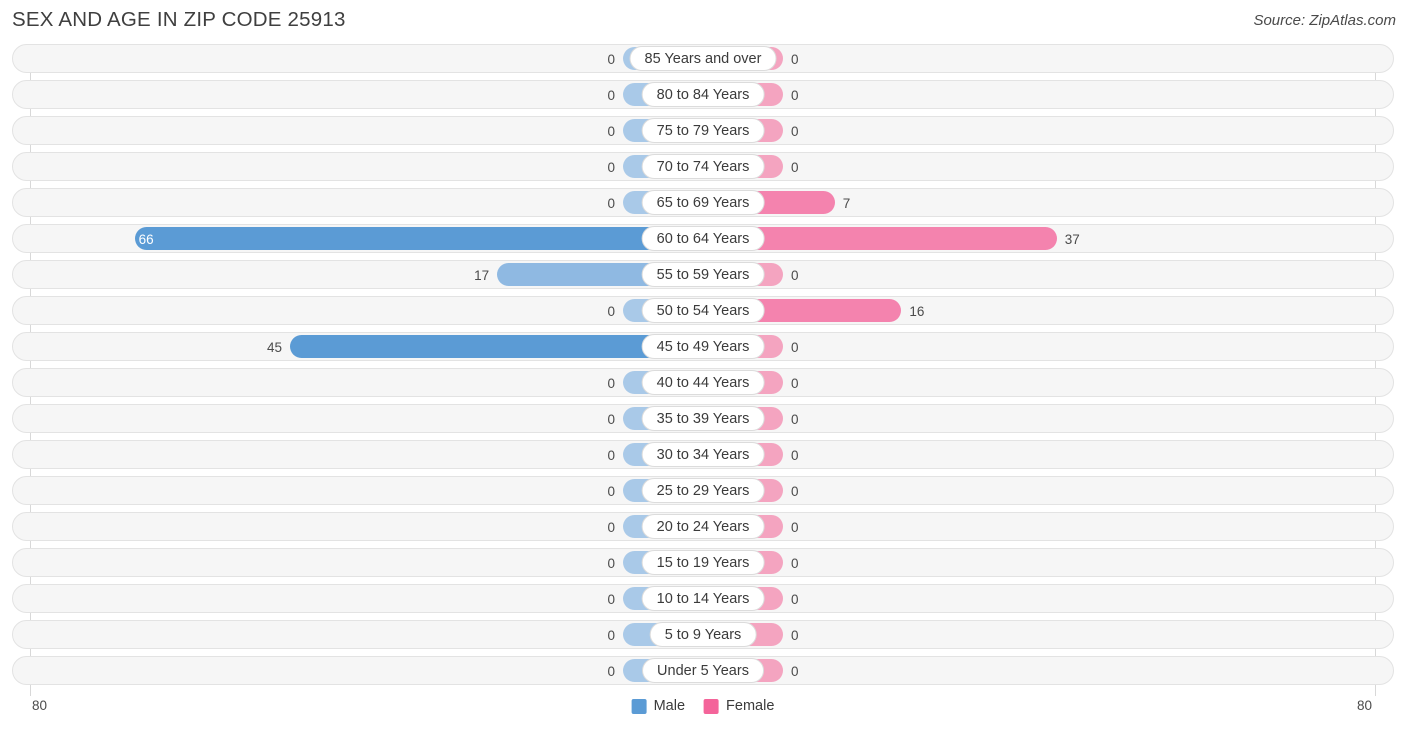  I want to click on value-label-female: 16, so click(917, 311).